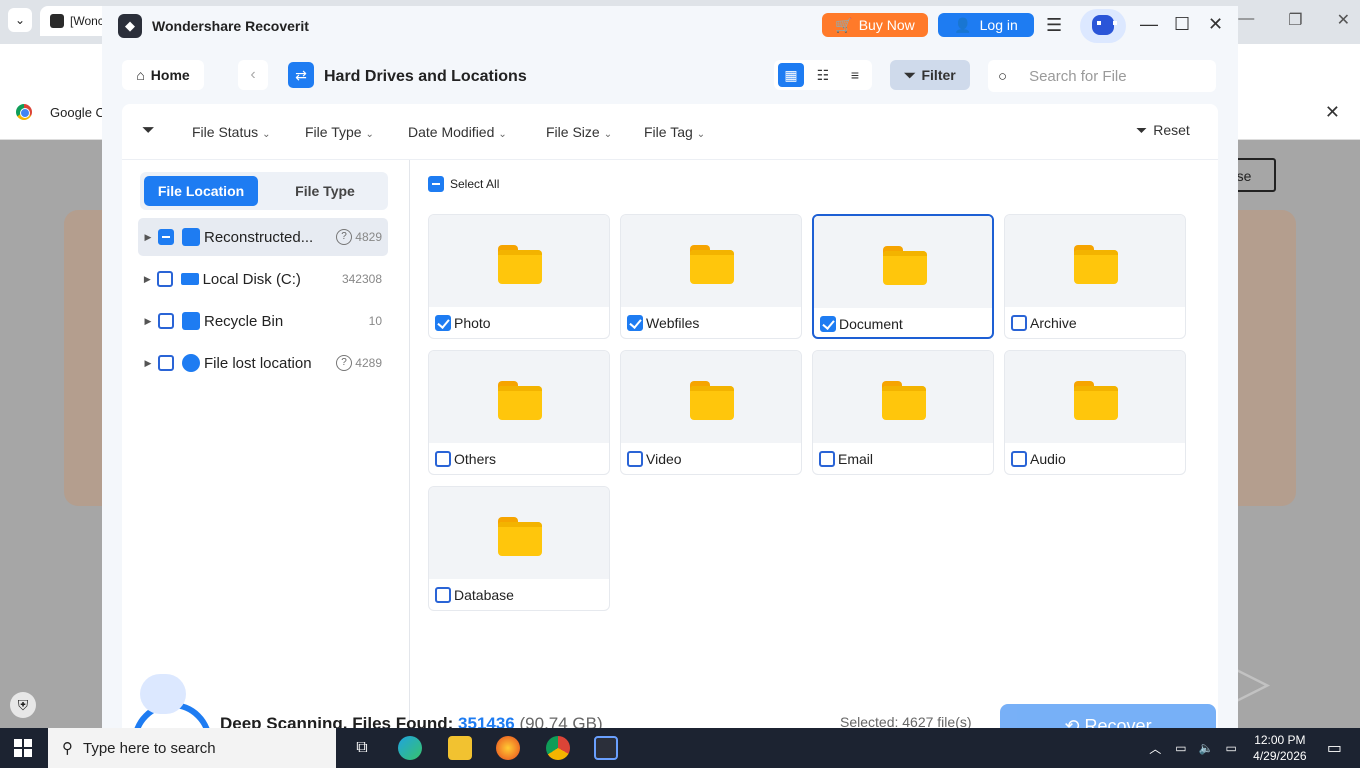 This screenshot has height=768, width=1360. Describe the element at coordinates (1182, 24) in the screenshot. I see `maximize-icon: ☐` at that location.